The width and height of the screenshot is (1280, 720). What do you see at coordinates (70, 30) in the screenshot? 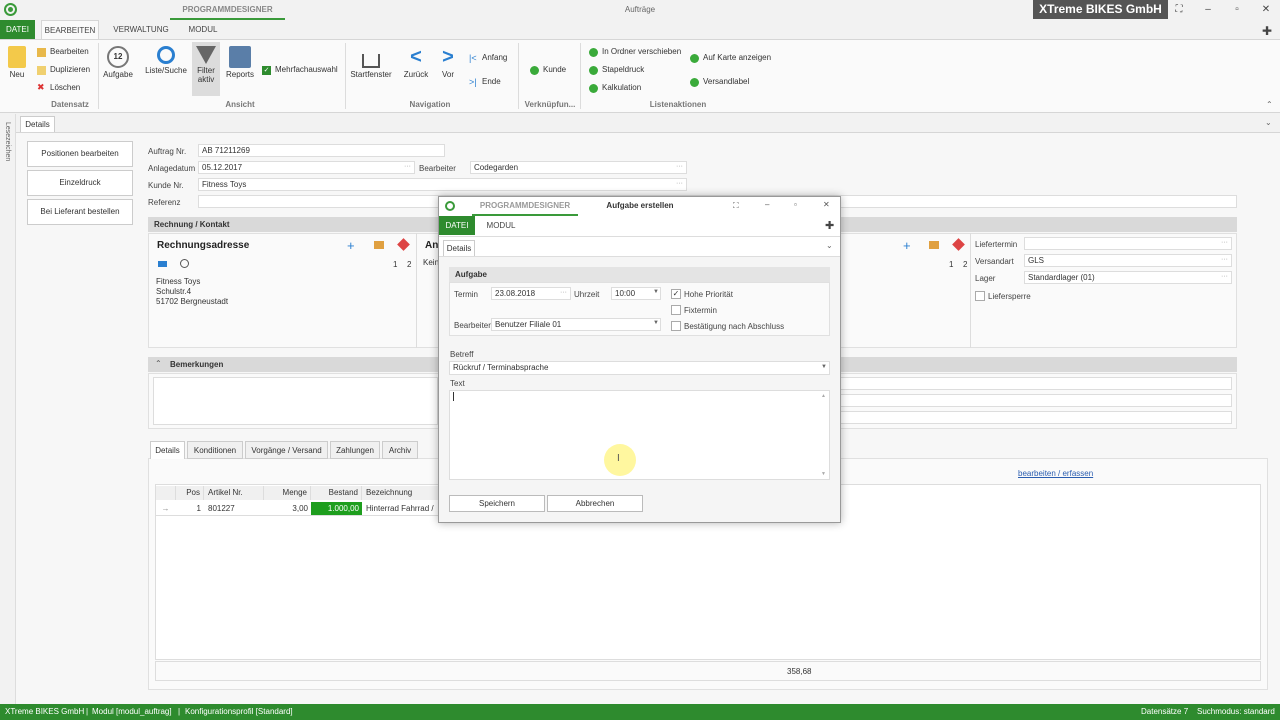
I see `tab-bearbeiten: BEARBEITEN` at bounding box center [70, 30].